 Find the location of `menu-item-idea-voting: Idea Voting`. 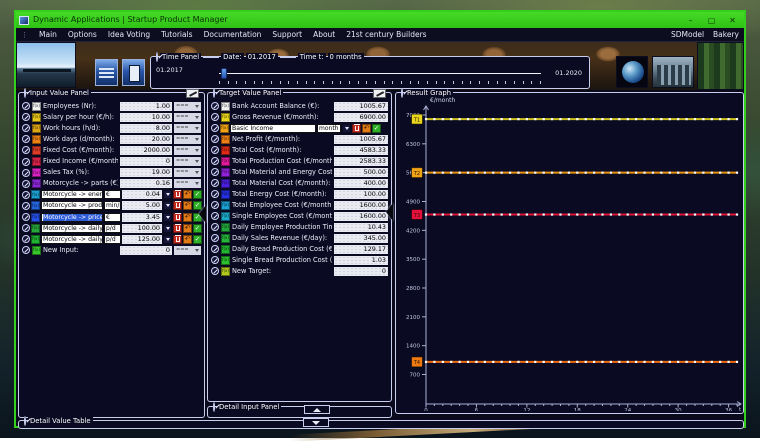

menu-item-idea-voting: Idea Voting is located at coordinates (129, 34).